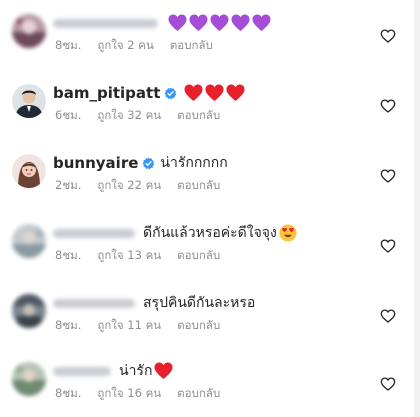 The height and width of the screenshot is (417, 420). What do you see at coordinates (194, 163) in the screenshot?
I see `comment-text: น่ารักกกกก` at bounding box center [194, 163].